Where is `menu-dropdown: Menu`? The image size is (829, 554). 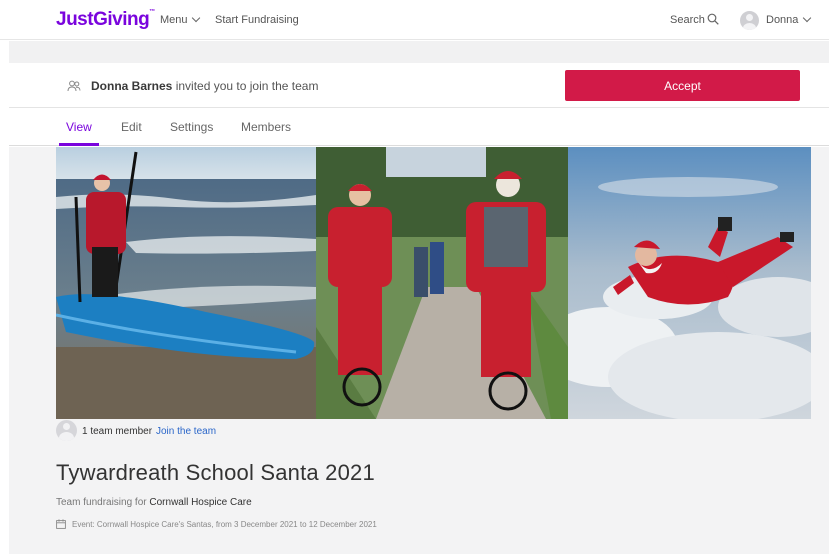
menu-dropdown: Menu is located at coordinates (180, 19).